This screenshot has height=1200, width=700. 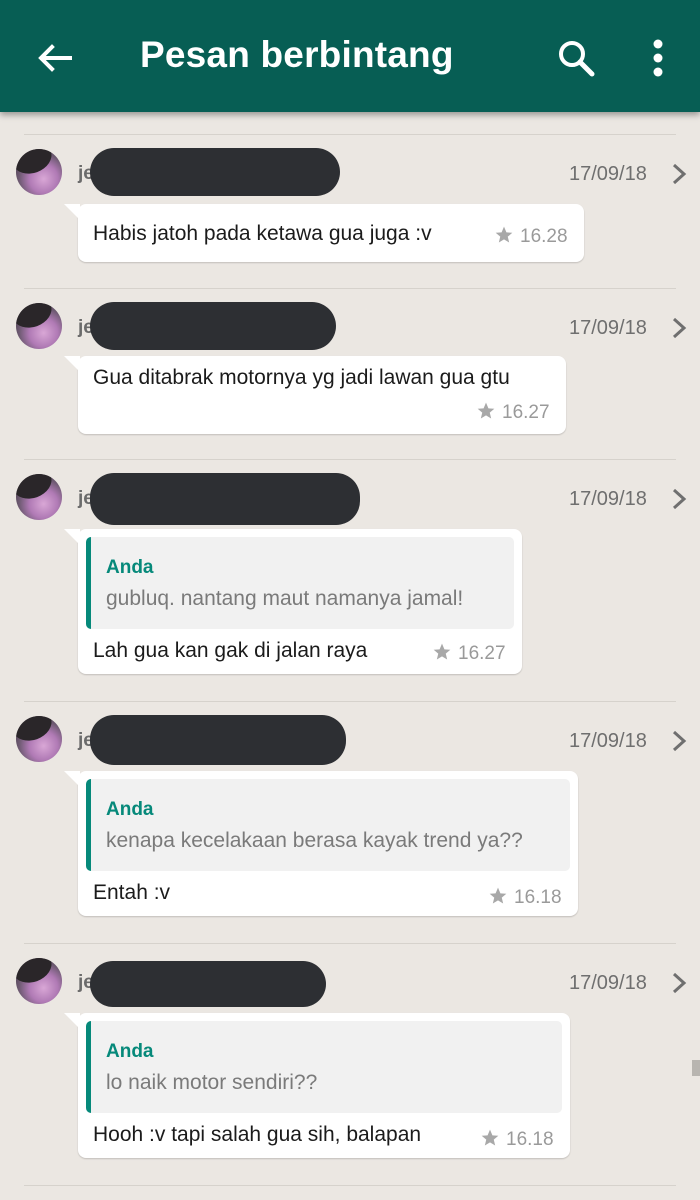 I want to click on quote-text: gubluq. nantang maut namanya jamal!, so click(x=285, y=598).